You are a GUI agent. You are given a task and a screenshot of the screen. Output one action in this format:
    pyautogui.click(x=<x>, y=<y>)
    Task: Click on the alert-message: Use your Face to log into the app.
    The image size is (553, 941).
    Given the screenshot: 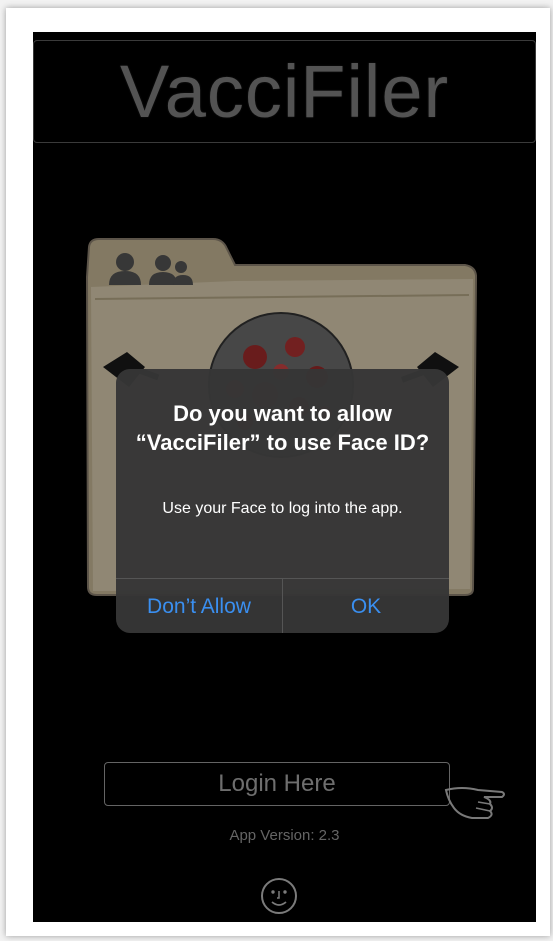 What is the action you would take?
    pyautogui.click(x=282, y=508)
    